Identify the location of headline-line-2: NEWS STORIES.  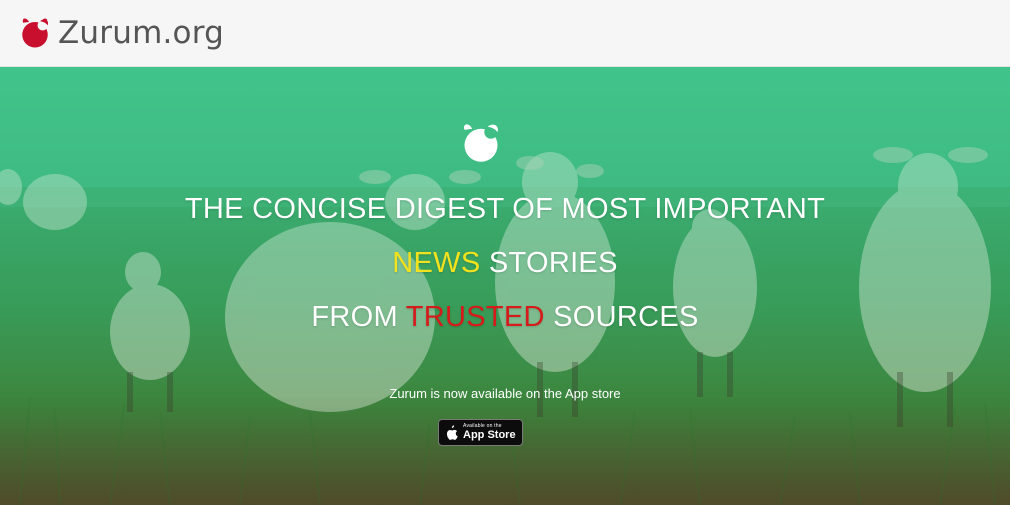
(505, 263).